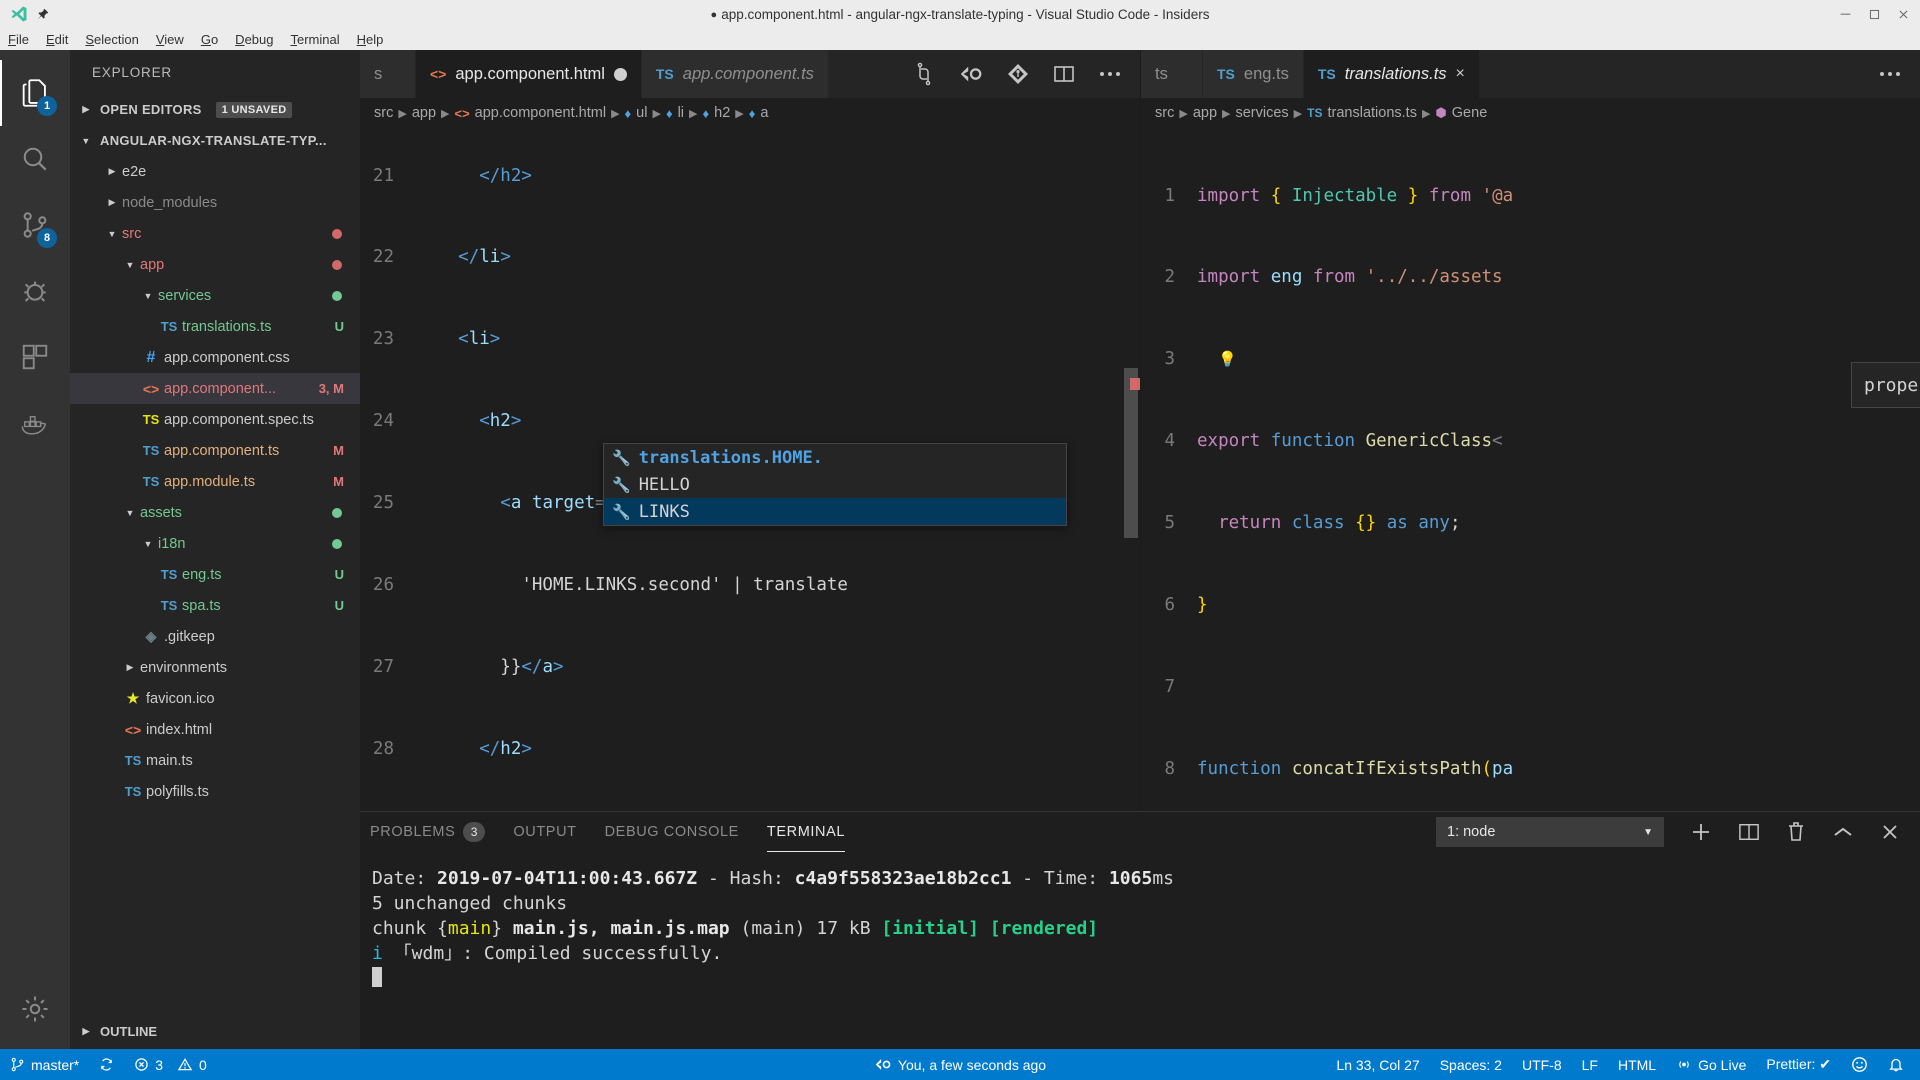  What do you see at coordinates (215, 450) in the screenshot?
I see `tree-item-app-component-ts: TS app.component.ts M` at bounding box center [215, 450].